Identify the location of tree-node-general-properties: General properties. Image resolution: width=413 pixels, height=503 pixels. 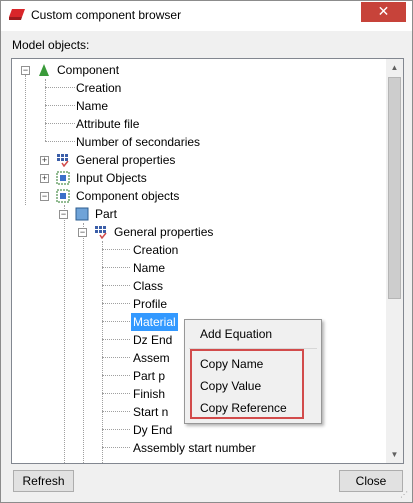
(125, 160).